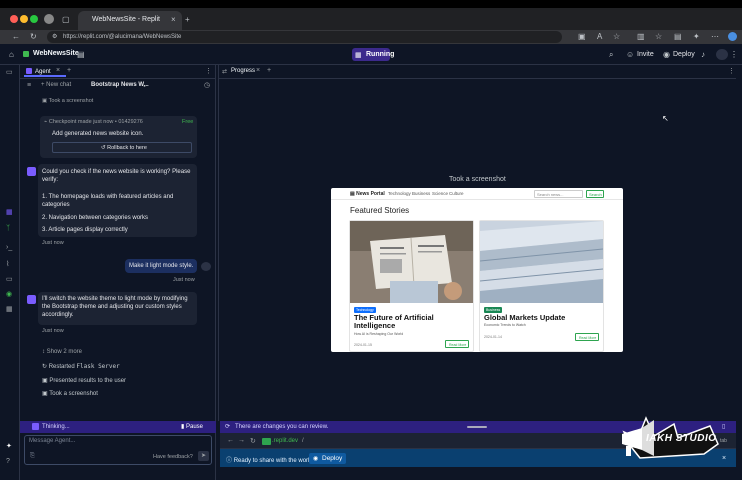 The height and width of the screenshot is (480, 742). What do you see at coordinates (243, 71) in the screenshot?
I see `progress-tab-label: Progress` at bounding box center [243, 71].